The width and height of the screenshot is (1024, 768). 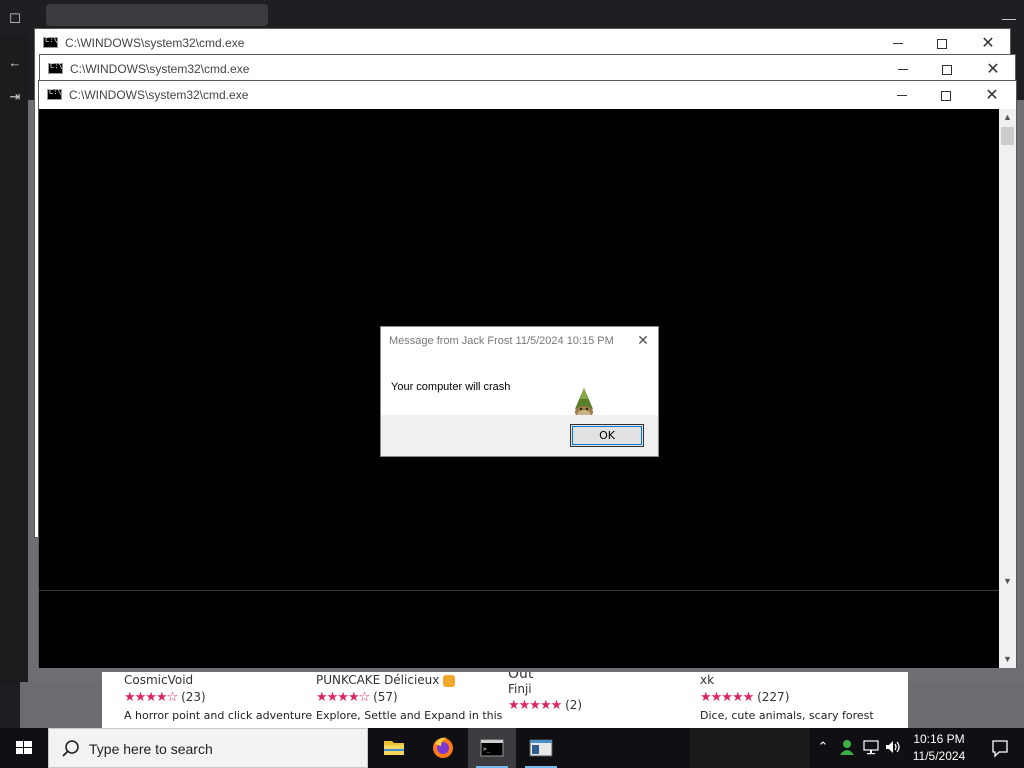 I want to click on game-title: Out, so click(x=603, y=677).